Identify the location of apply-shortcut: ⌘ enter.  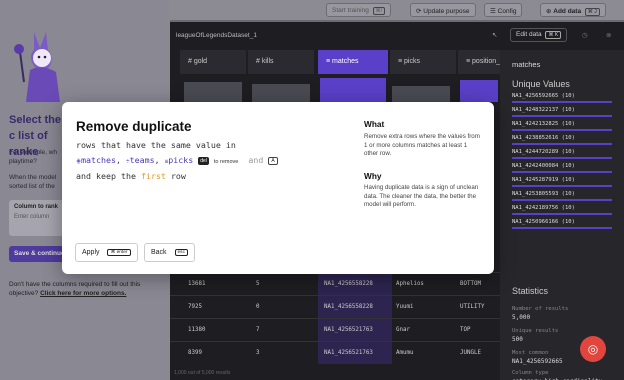
(119, 252).